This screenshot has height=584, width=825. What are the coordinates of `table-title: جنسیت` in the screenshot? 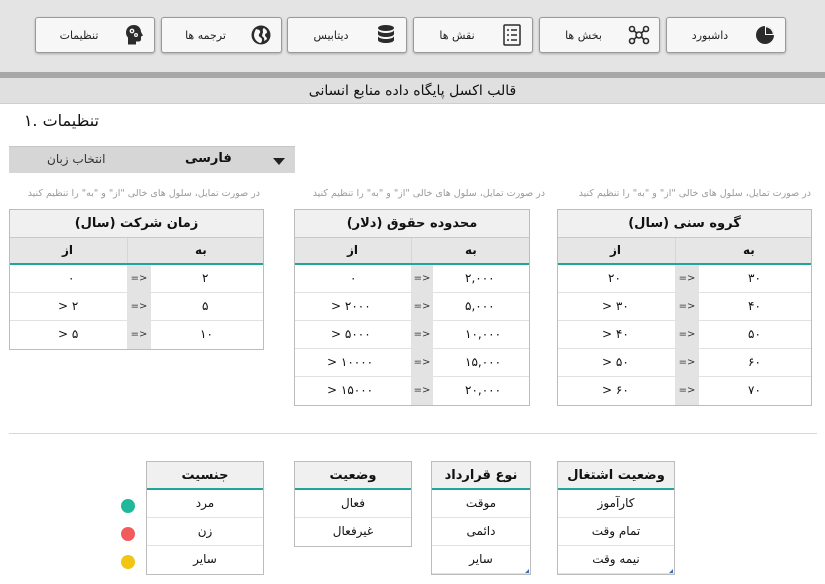 It's located at (205, 476).